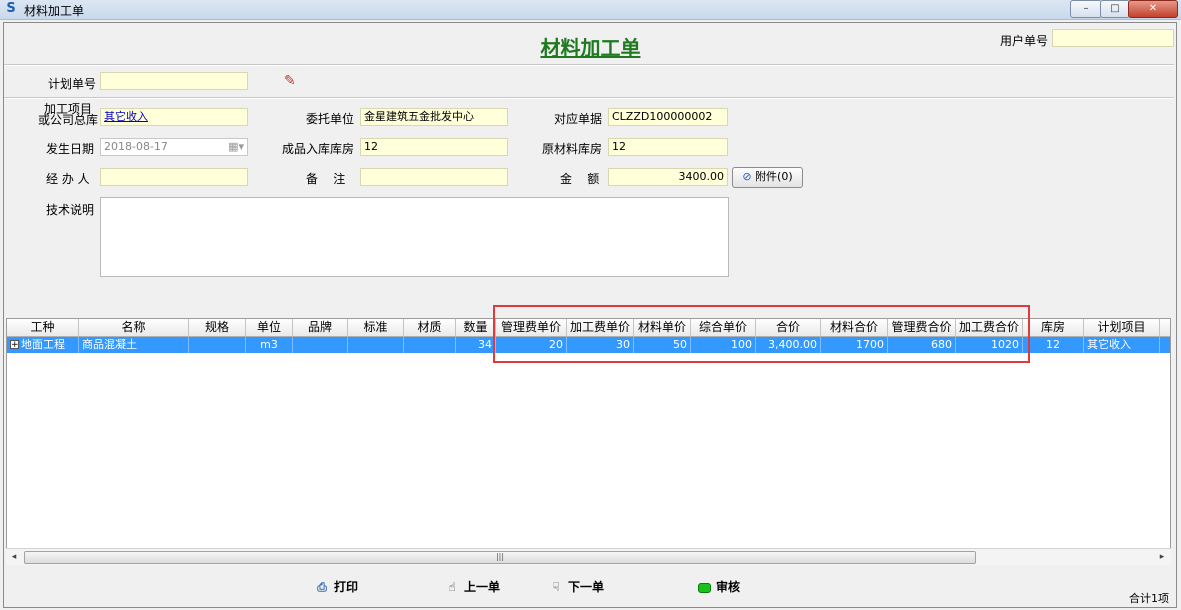 This screenshot has height=610, width=1181. Describe the element at coordinates (1024, 41) in the screenshot. I see `user-no-label: 用户单号` at that location.